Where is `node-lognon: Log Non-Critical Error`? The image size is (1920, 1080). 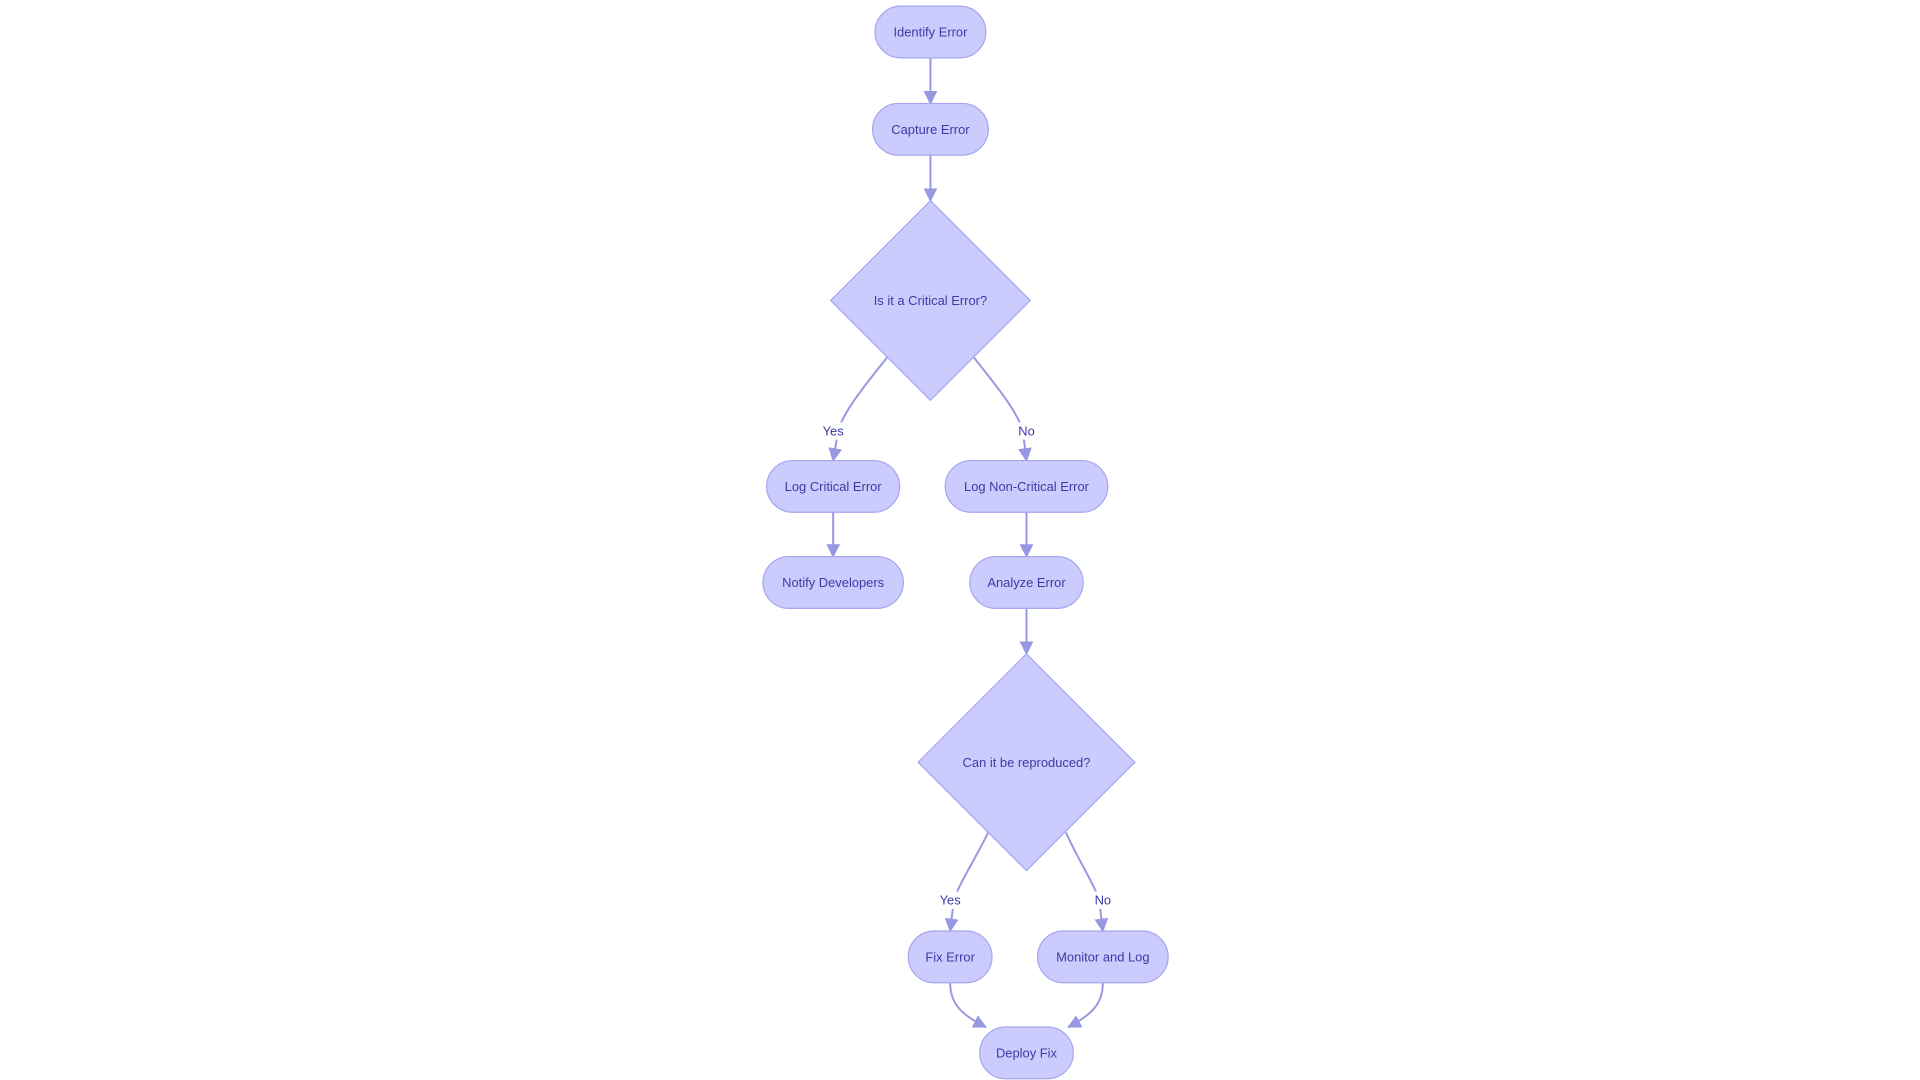 node-lognon: Log Non-Critical Error is located at coordinates (1026, 486).